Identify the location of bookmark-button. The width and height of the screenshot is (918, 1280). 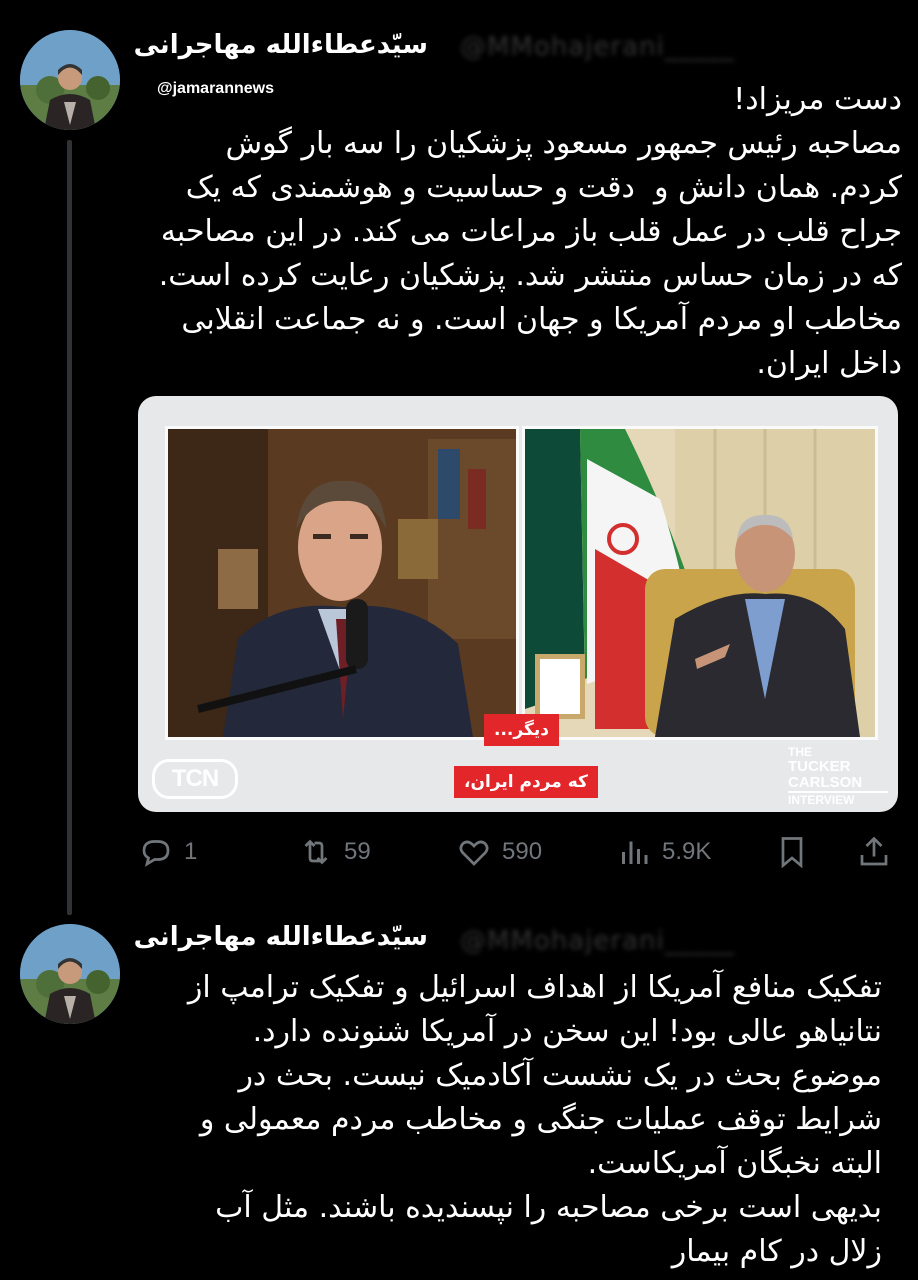
(792, 852).